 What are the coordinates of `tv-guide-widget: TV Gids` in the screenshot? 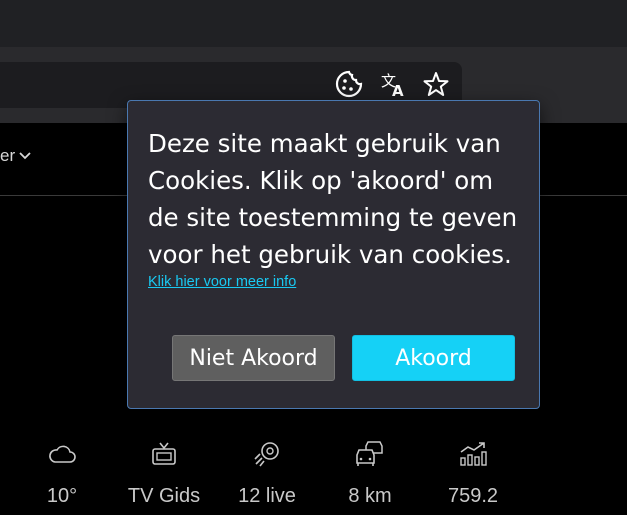 It's located at (164, 474).